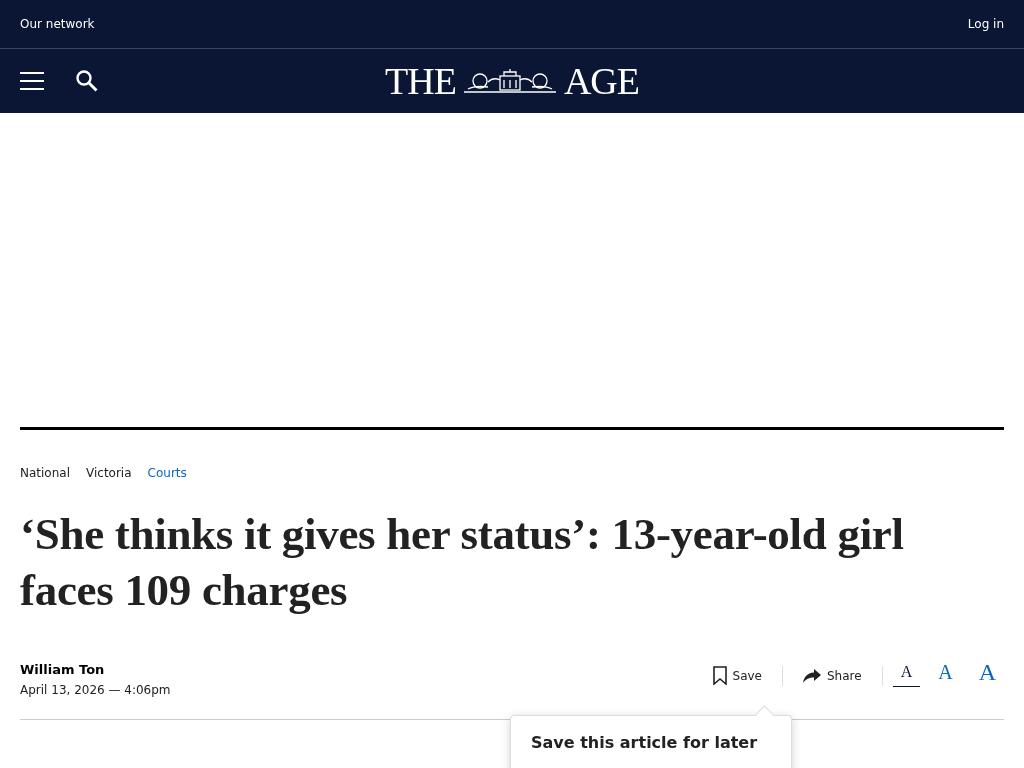 The height and width of the screenshot is (768, 1024). What do you see at coordinates (985, 24) in the screenshot?
I see `login-link: Log in` at bounding box center [985, 24].